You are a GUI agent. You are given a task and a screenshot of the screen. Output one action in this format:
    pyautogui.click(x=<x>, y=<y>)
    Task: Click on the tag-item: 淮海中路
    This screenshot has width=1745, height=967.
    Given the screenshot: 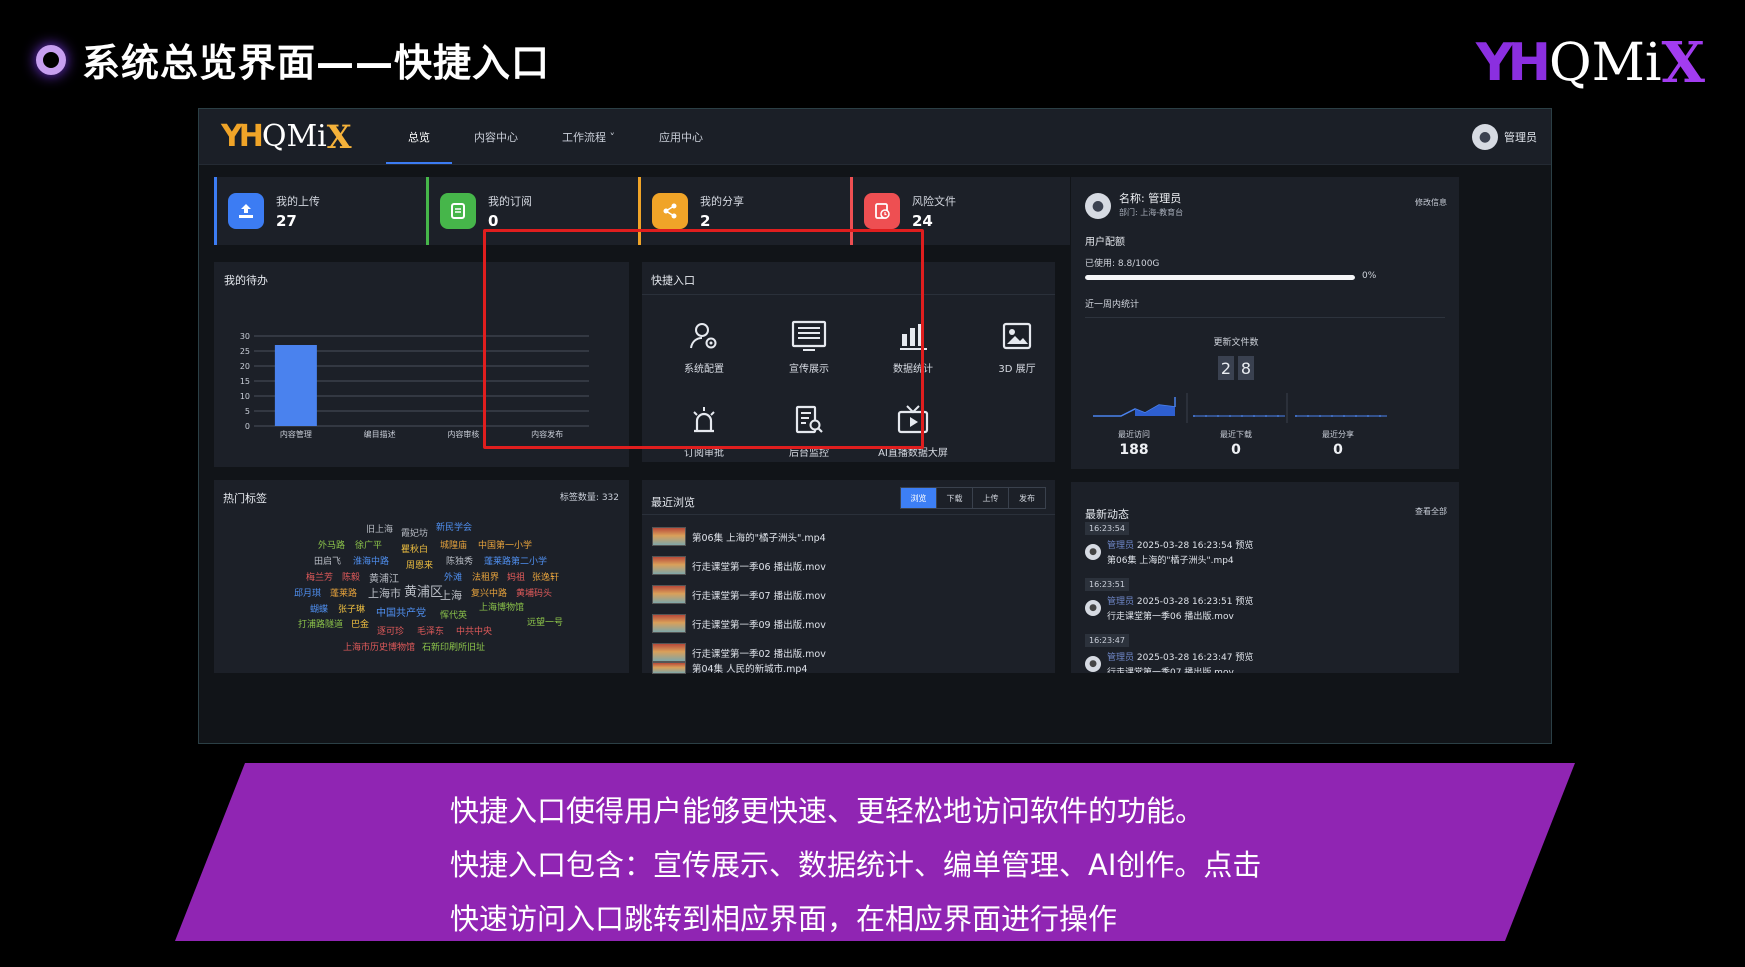 What is the action you would take?
    pyautogui.click(x=371, y=560)
    